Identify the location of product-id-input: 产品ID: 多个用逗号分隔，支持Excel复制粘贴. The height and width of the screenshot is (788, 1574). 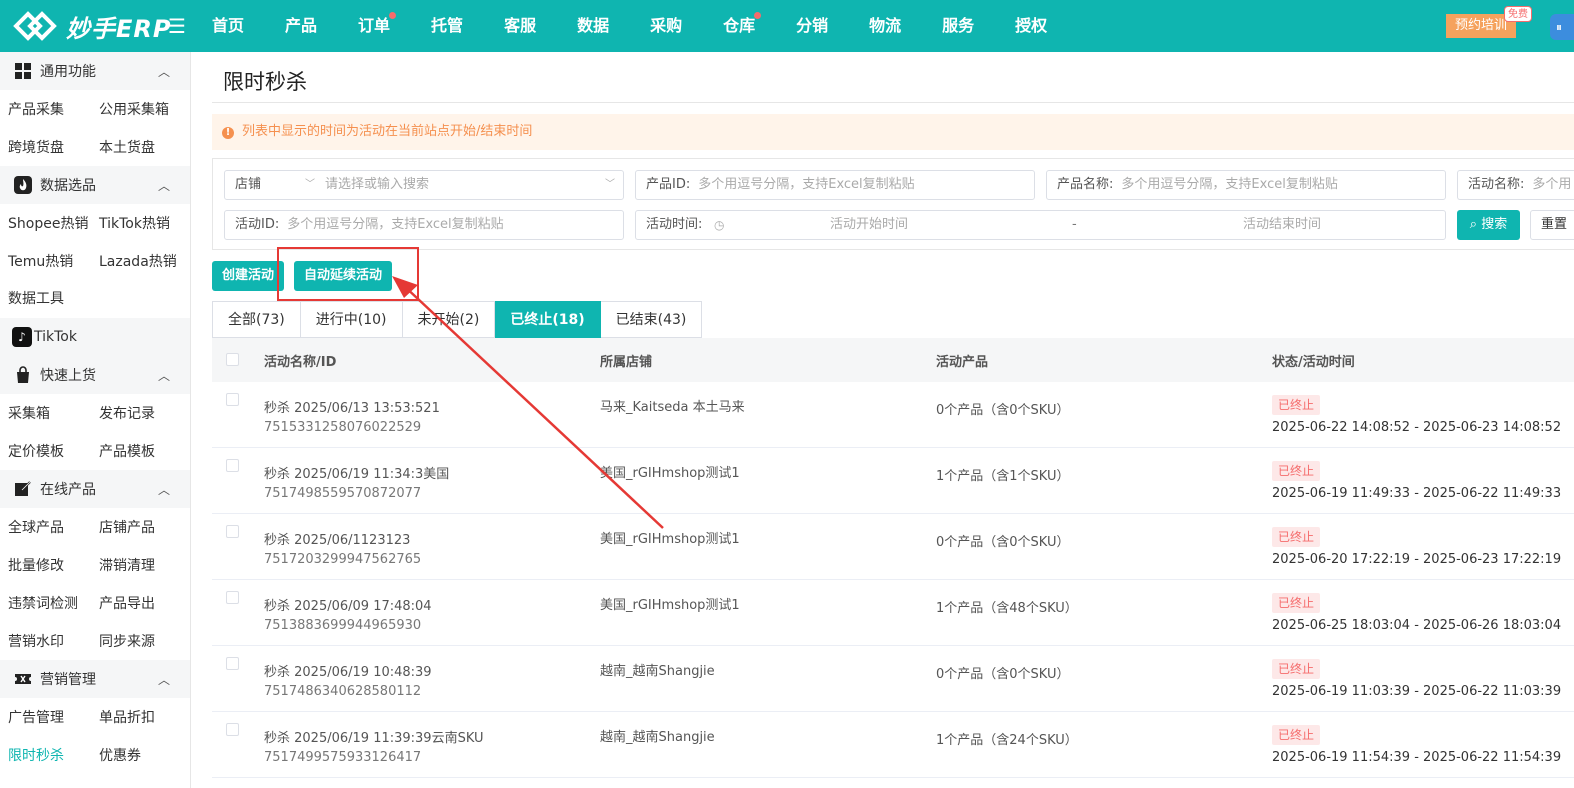
(835, 185).